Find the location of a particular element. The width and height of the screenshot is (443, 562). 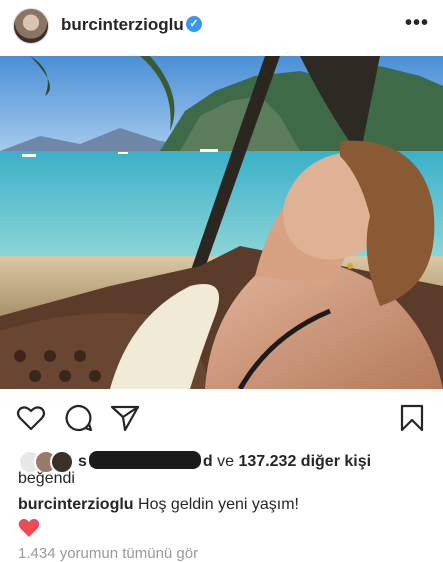

liked-label: beğendi is located at coordinates (46, 478).